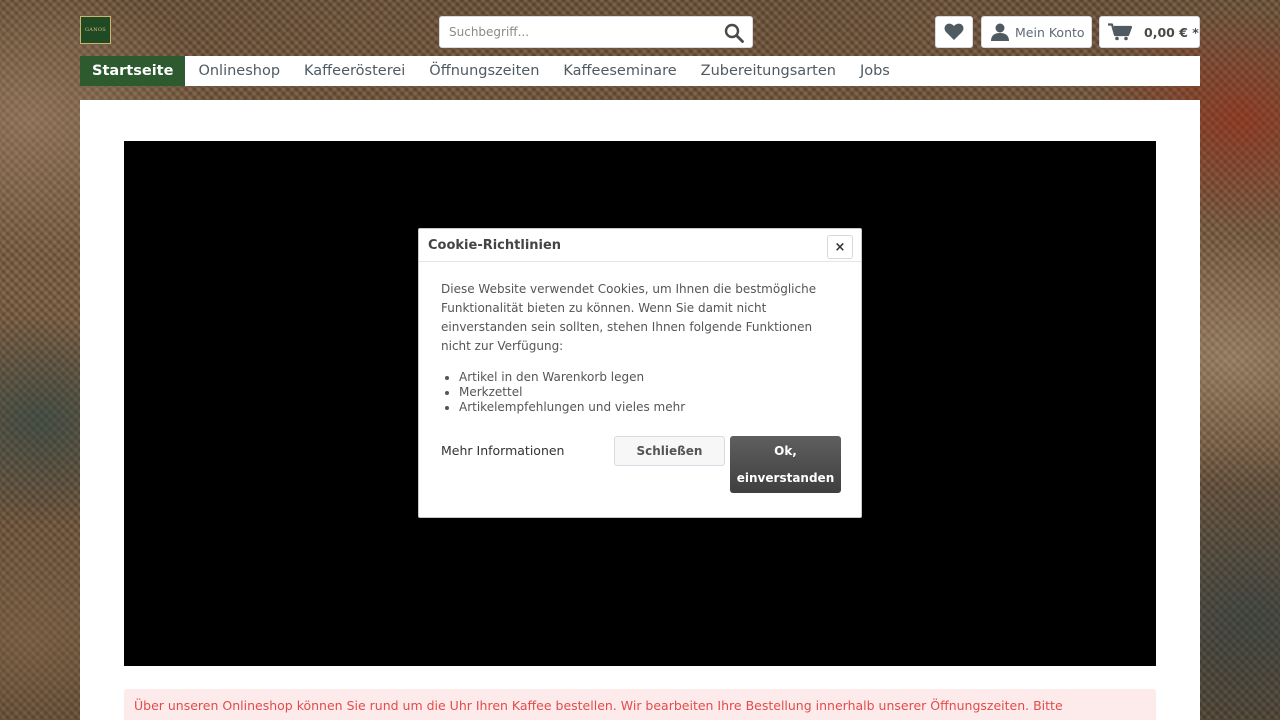  Describe the element at coordinates (133, 71) in the screenshot. I see `nav-item-startseite: Startseite` at that location.